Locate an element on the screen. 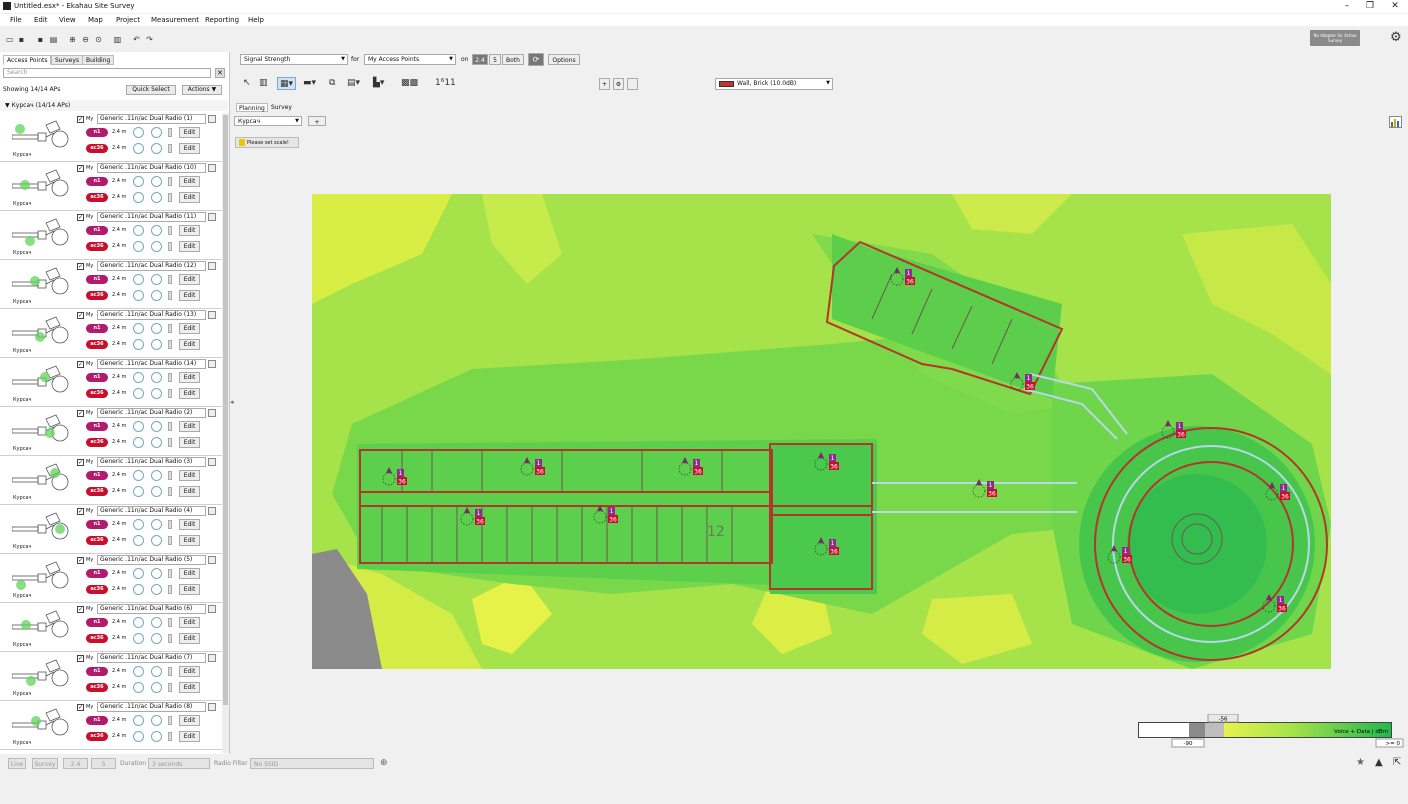 This screenshot has width=1408, height=804. band-24-toggle: 2.4 is located at coordinates (480, 59).